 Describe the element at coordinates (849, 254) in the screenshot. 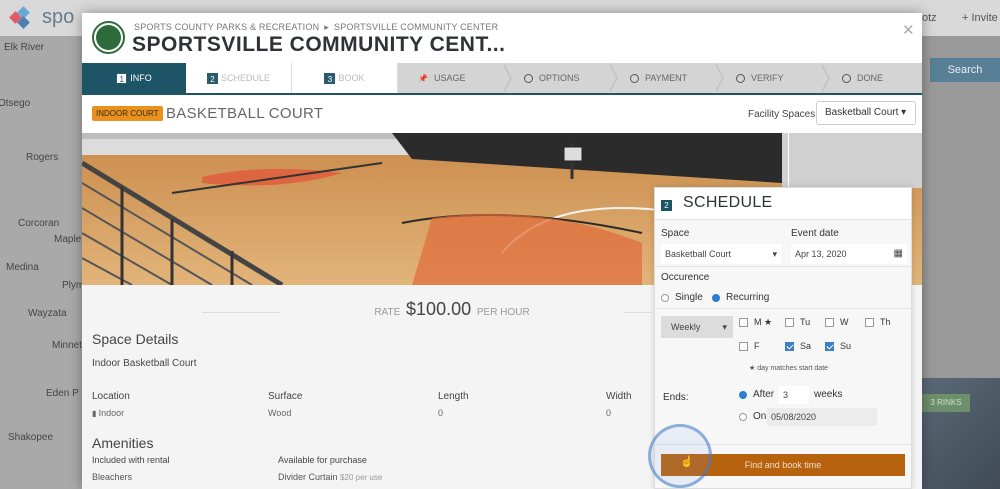

I see `event-date-input: Apr 13, 2020 ▦` at that location.